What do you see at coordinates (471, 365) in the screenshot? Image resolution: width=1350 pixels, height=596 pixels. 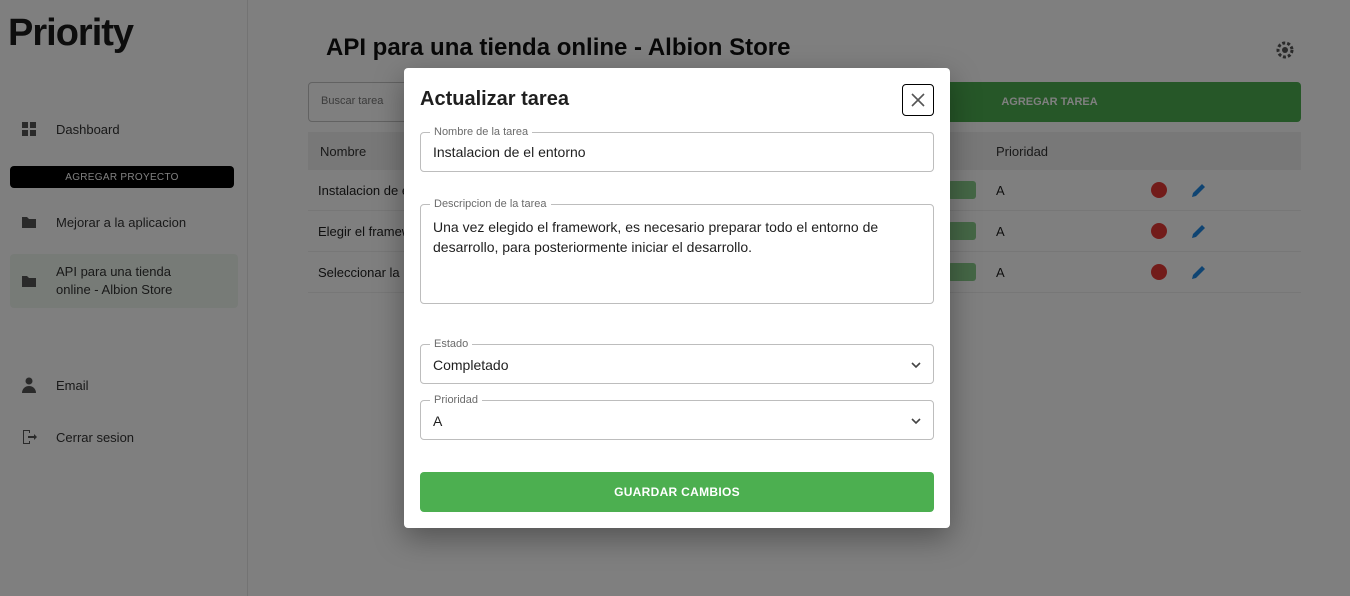 I see `status-value: Completado` at bounding box center [471, 365].